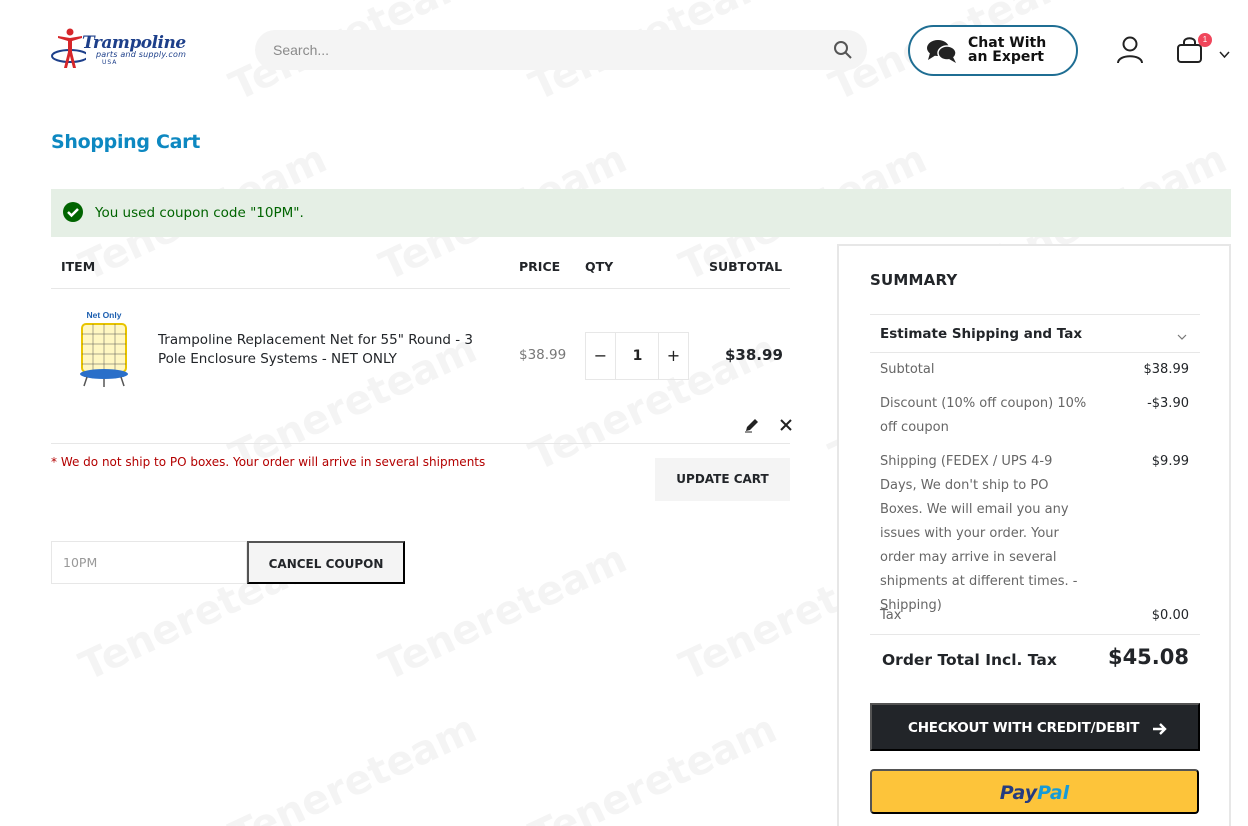 This screenshot has height=826, width=1248. Describe the element at coordinates (942, 53) in the screenshot. I see `chat-bubbles-icon` at that location.